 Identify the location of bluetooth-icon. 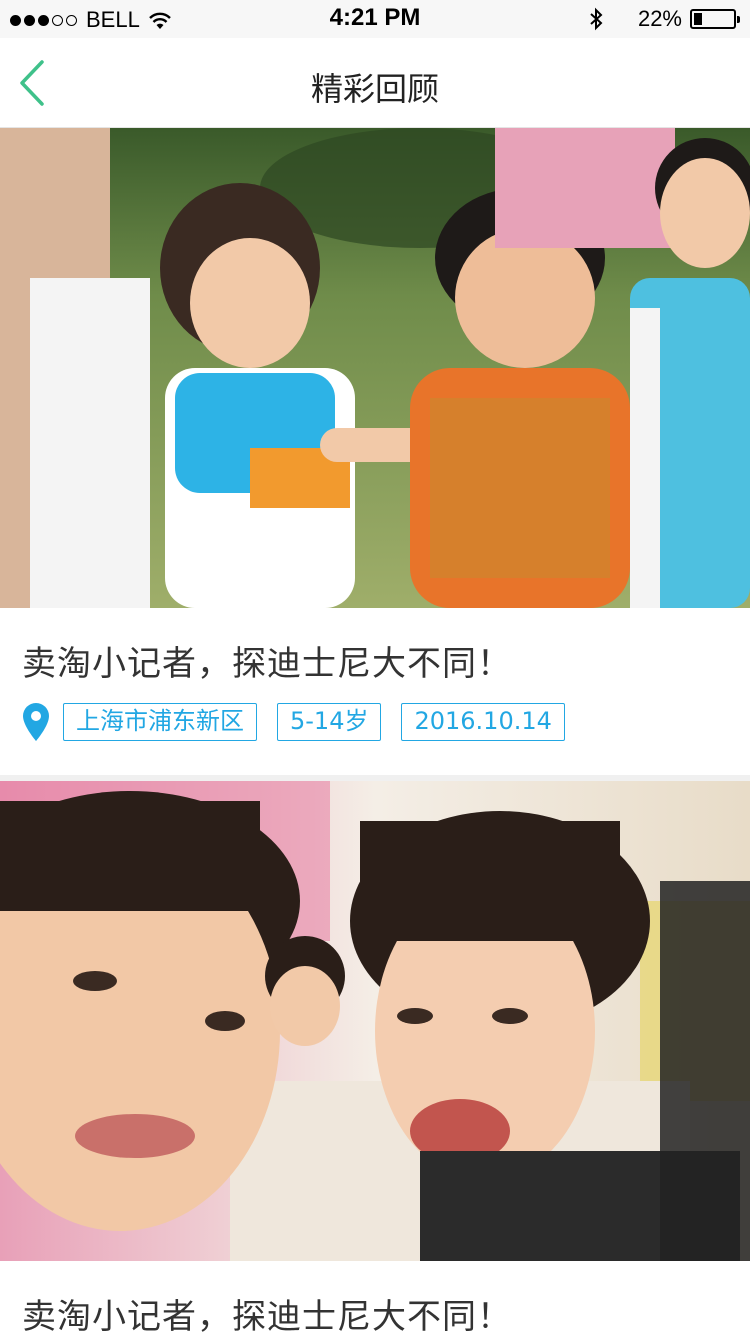
(596, 19).